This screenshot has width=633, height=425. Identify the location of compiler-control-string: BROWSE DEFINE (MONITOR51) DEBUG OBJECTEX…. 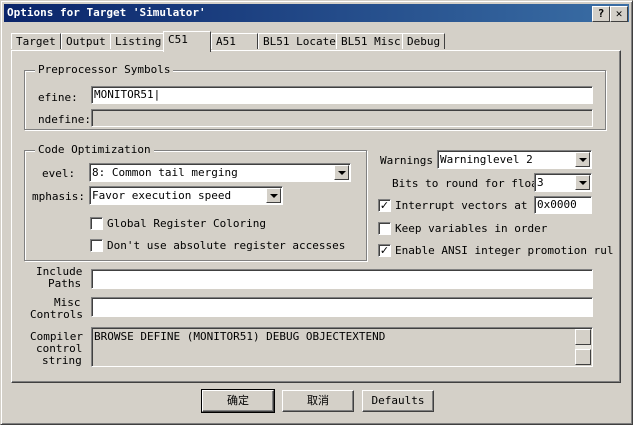
(342, 347).